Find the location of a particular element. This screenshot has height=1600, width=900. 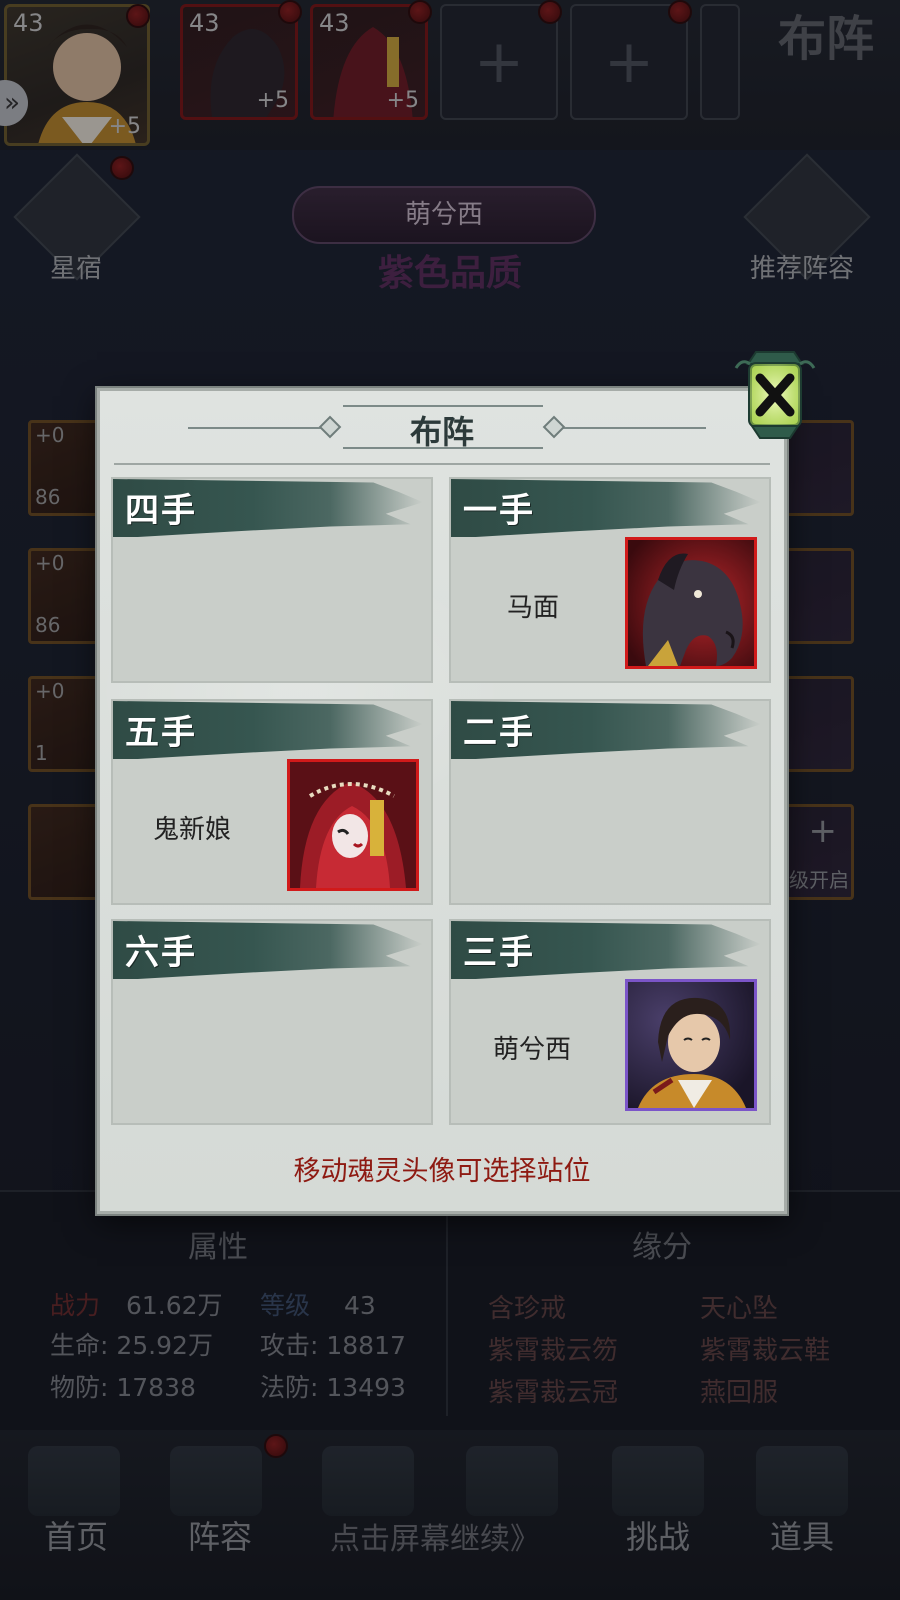

hero-portrait-guixinniang is located at coordinates (353, 825).